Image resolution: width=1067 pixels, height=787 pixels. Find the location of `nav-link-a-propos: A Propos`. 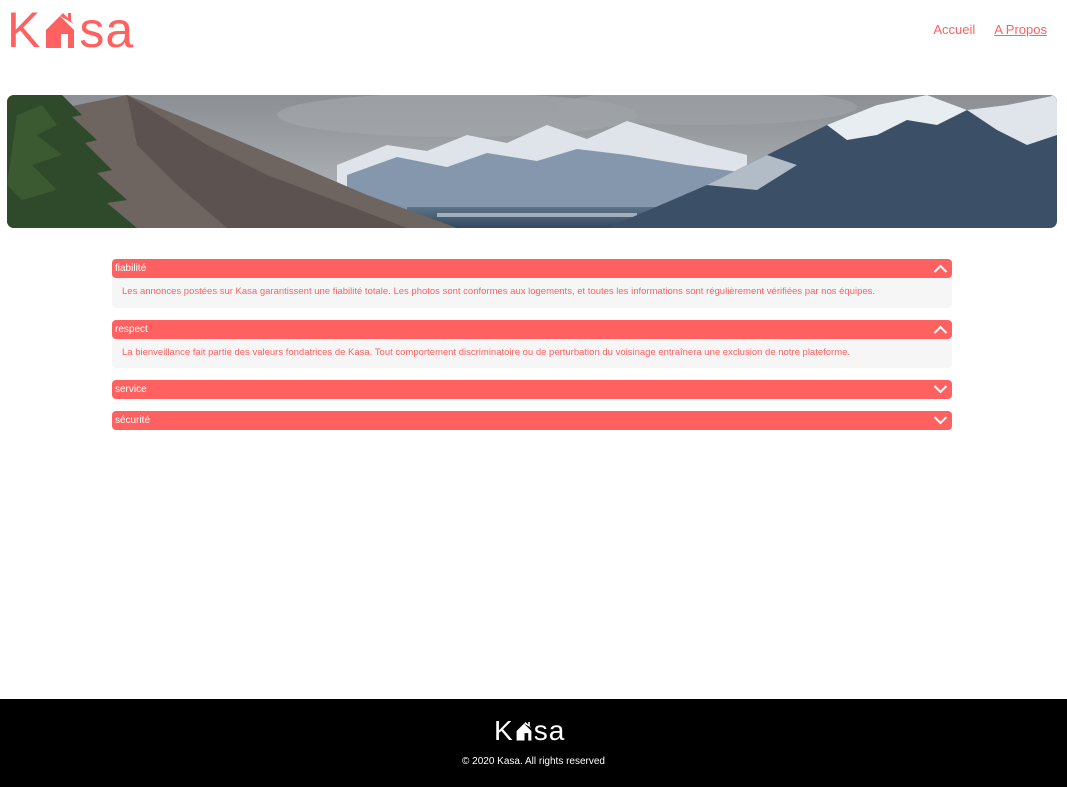

nav-link-a-propos: A Propos is located at coordinates (1020, 30).